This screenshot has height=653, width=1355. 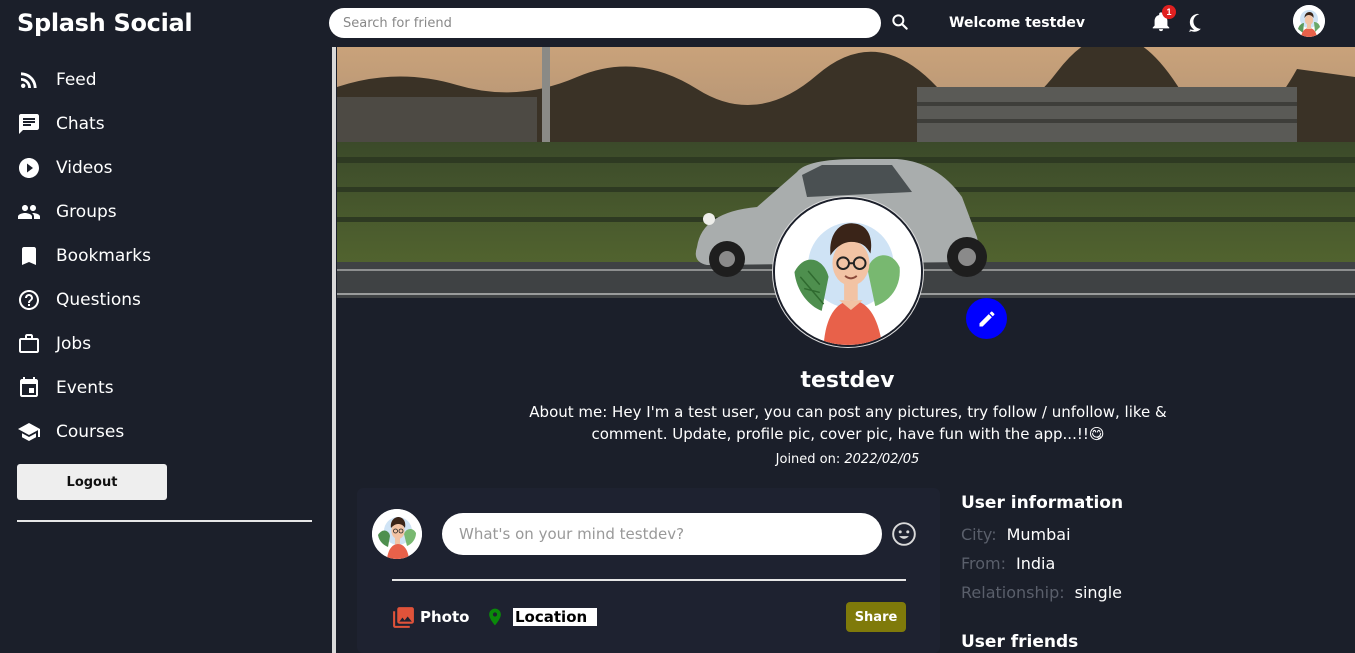 What do you see at coordinates (555, 617) in the screenshot?
I see `location-label: Location` at bounding box center [555, 617].